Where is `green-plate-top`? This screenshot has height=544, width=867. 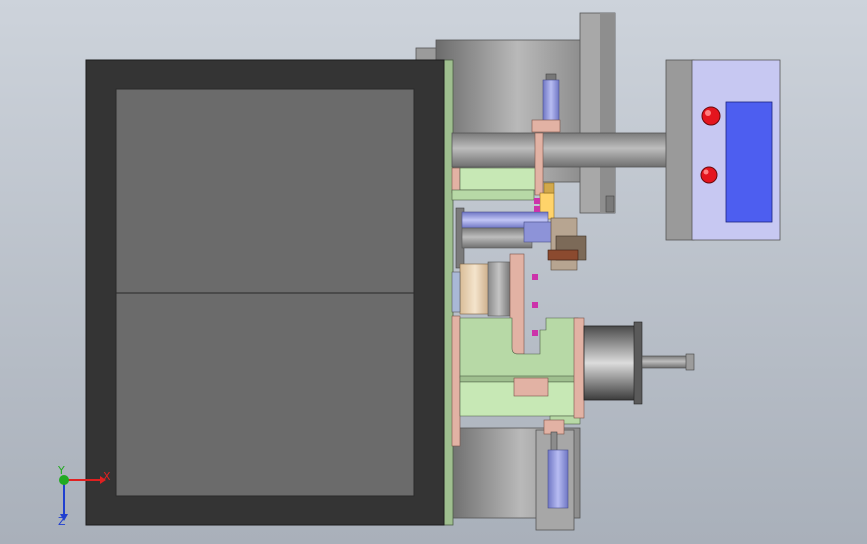 green-plate-top is located at coordinates (493, 195).